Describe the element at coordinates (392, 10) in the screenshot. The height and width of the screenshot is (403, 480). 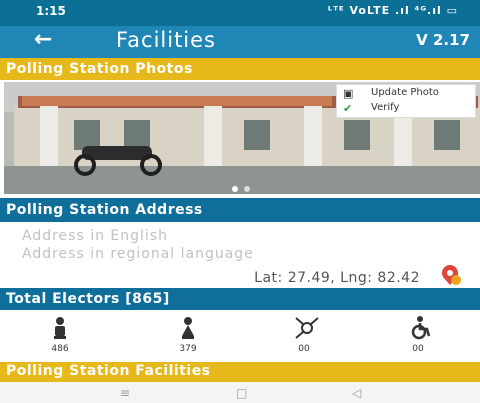
I see `status-icons: ᴸᵀᴱ VoLTE .ıl ⁴ᴳ.ıl ▭` at that location.